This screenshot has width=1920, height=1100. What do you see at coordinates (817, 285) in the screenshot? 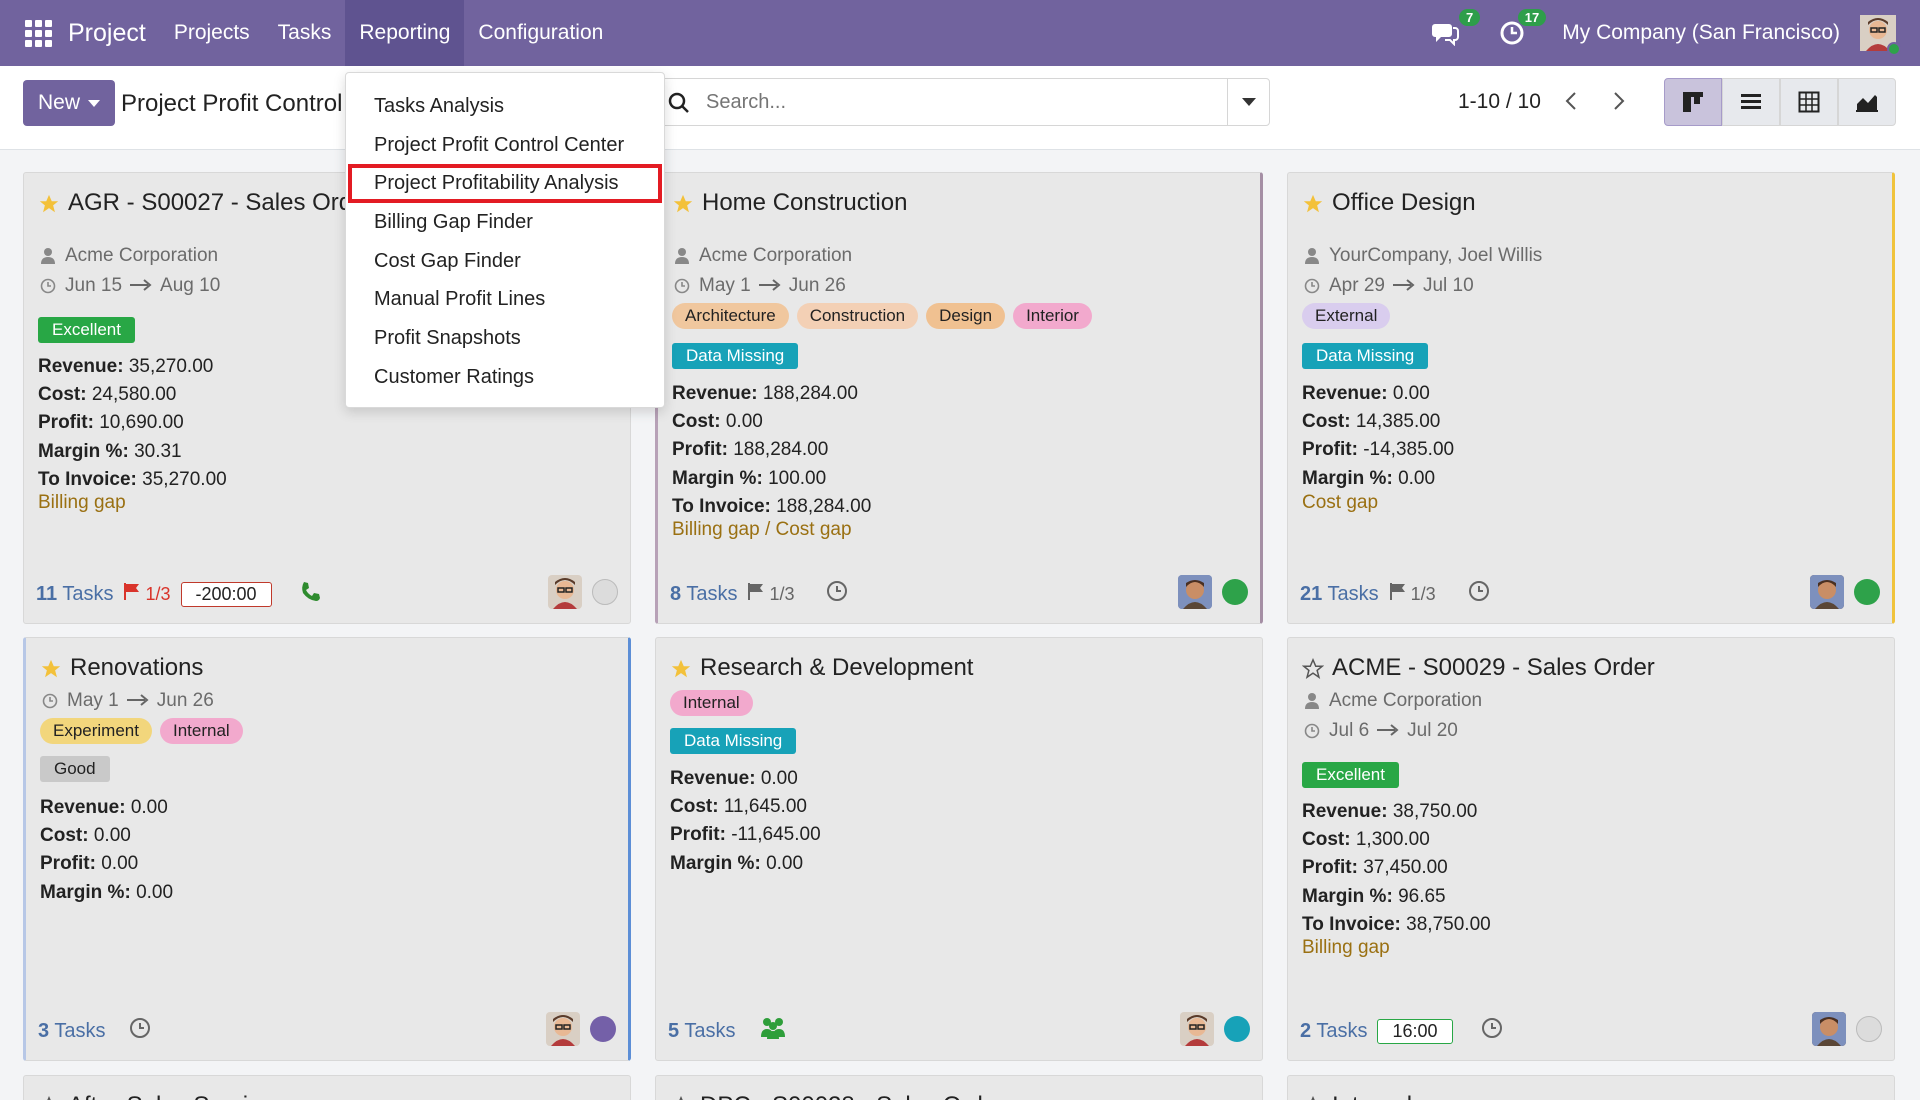
I see `end-date: Jun 26` at bounding box center [817, 285].